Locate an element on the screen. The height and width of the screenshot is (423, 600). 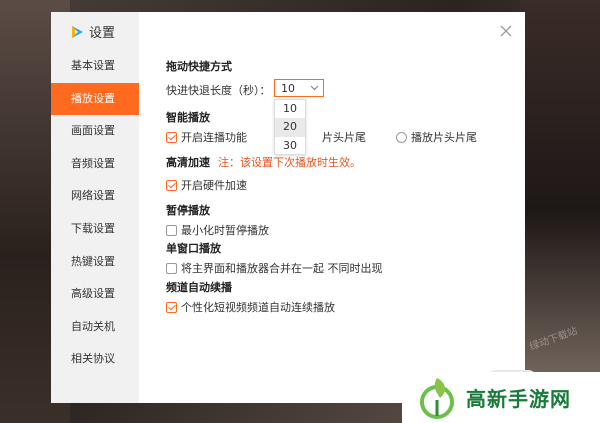
app-logo: 设置 is located at coordinates (92, 31).